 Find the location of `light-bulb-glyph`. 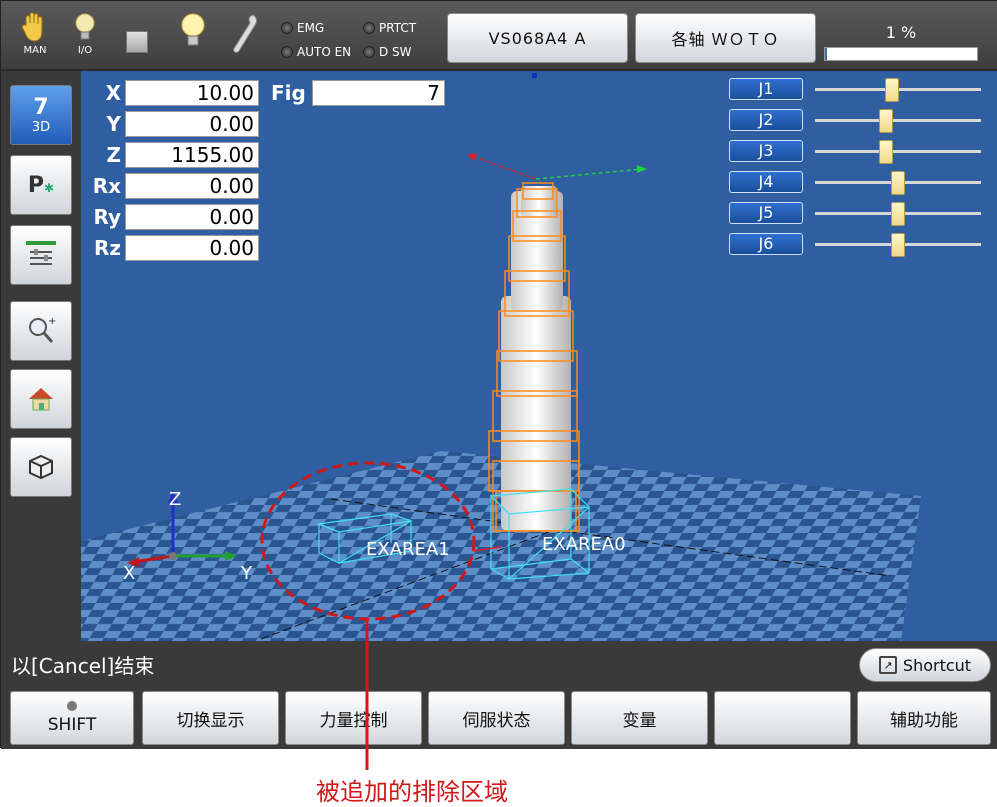

light-bulb-glyph is located at coordinates (193, 29).